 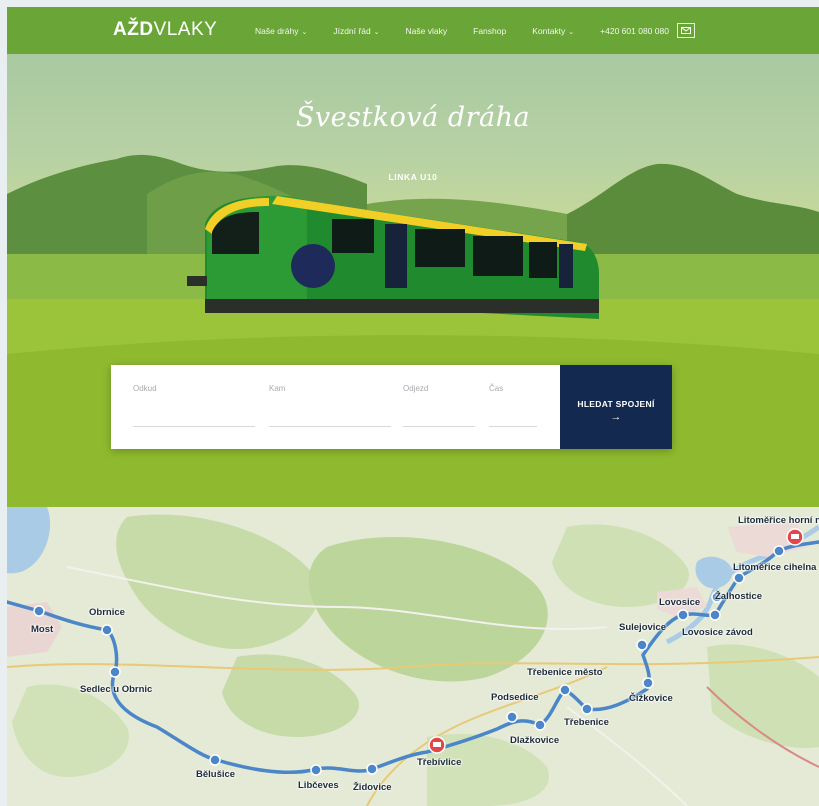 I want to click on departure-underline, so click(x=439, y=426).